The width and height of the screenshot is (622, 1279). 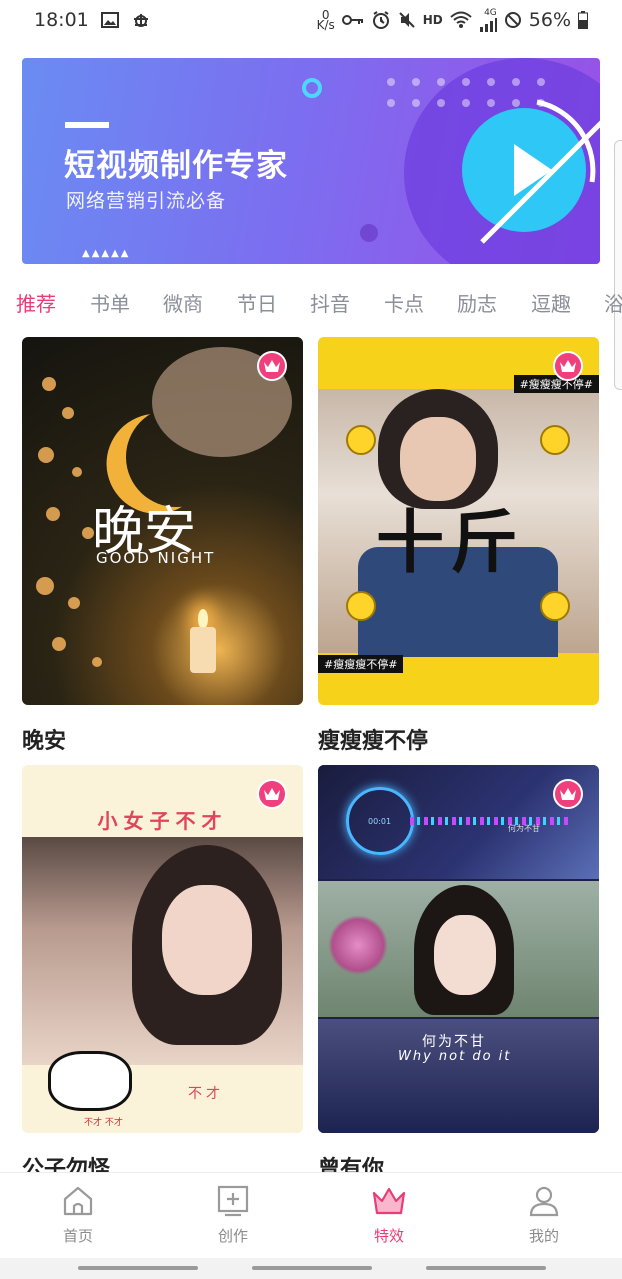 I want to click on tab-more-partial: 浴, so click(x=613, y=302).